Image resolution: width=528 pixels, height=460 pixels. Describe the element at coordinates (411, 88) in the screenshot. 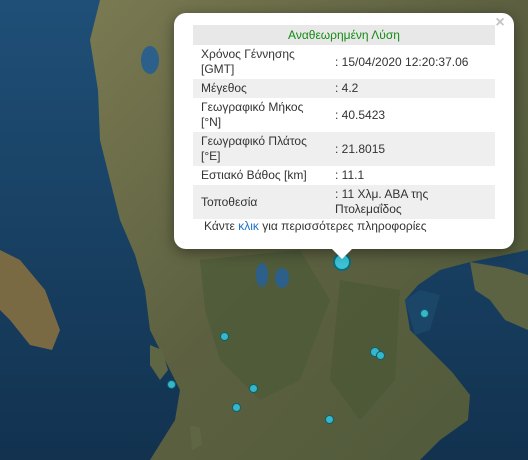

I see `magnitude-value: : 4.2` at that location.